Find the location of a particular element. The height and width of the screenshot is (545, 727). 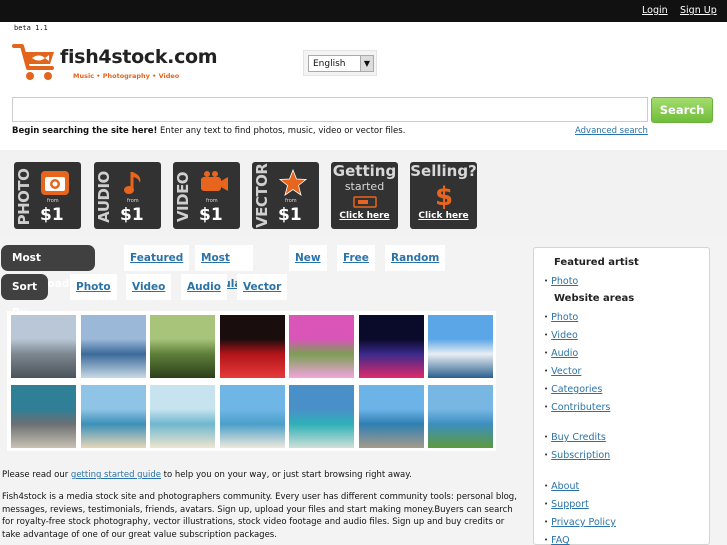

sidebar-link: Contributers is located at coordinates (580, 407).